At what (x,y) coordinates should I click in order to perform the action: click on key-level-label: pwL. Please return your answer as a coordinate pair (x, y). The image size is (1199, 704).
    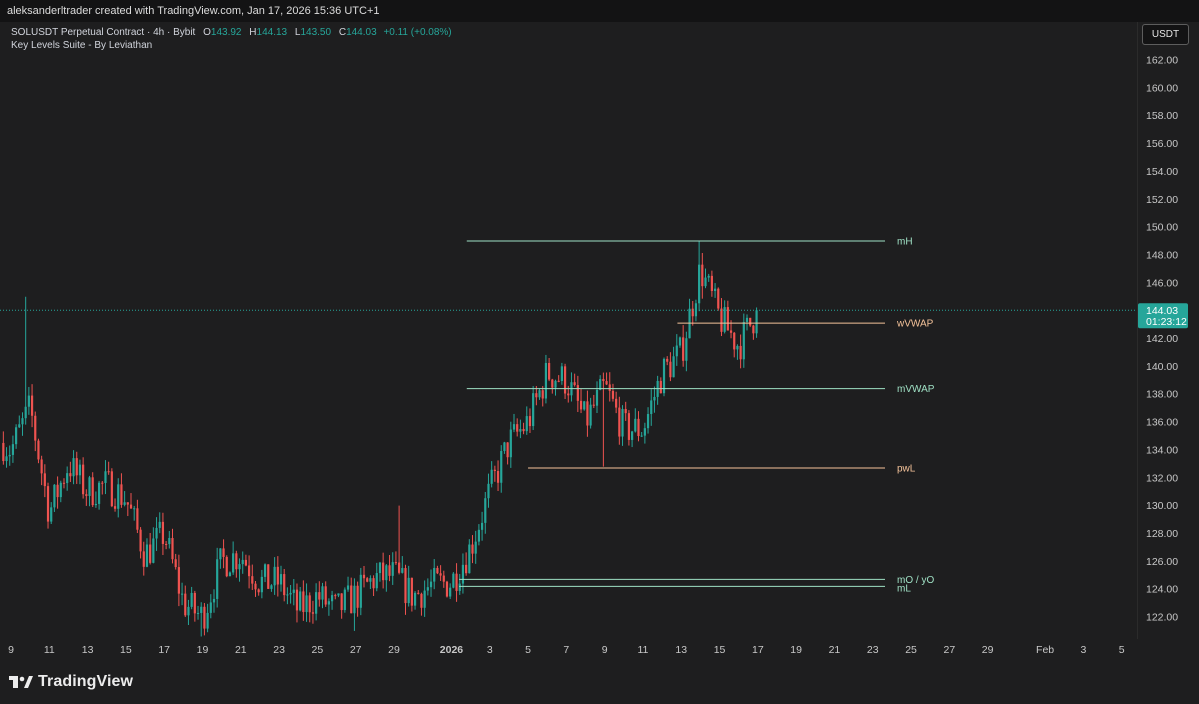
    Looking at the image, I should click on (906, 469).